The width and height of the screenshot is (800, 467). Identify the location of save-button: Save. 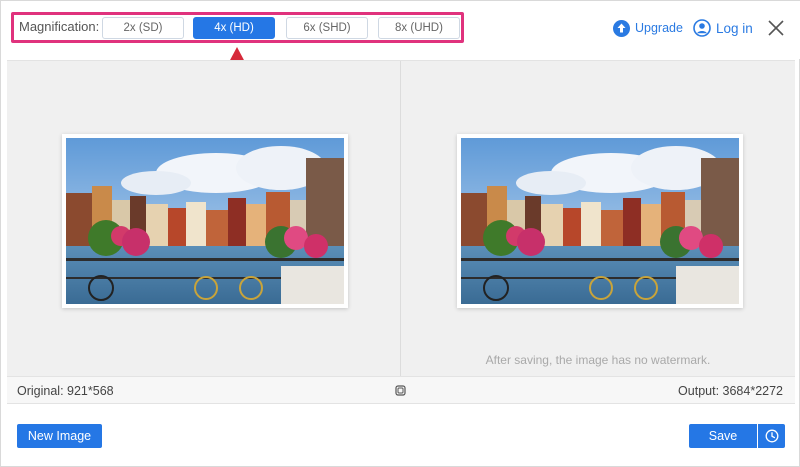
(723, 436).